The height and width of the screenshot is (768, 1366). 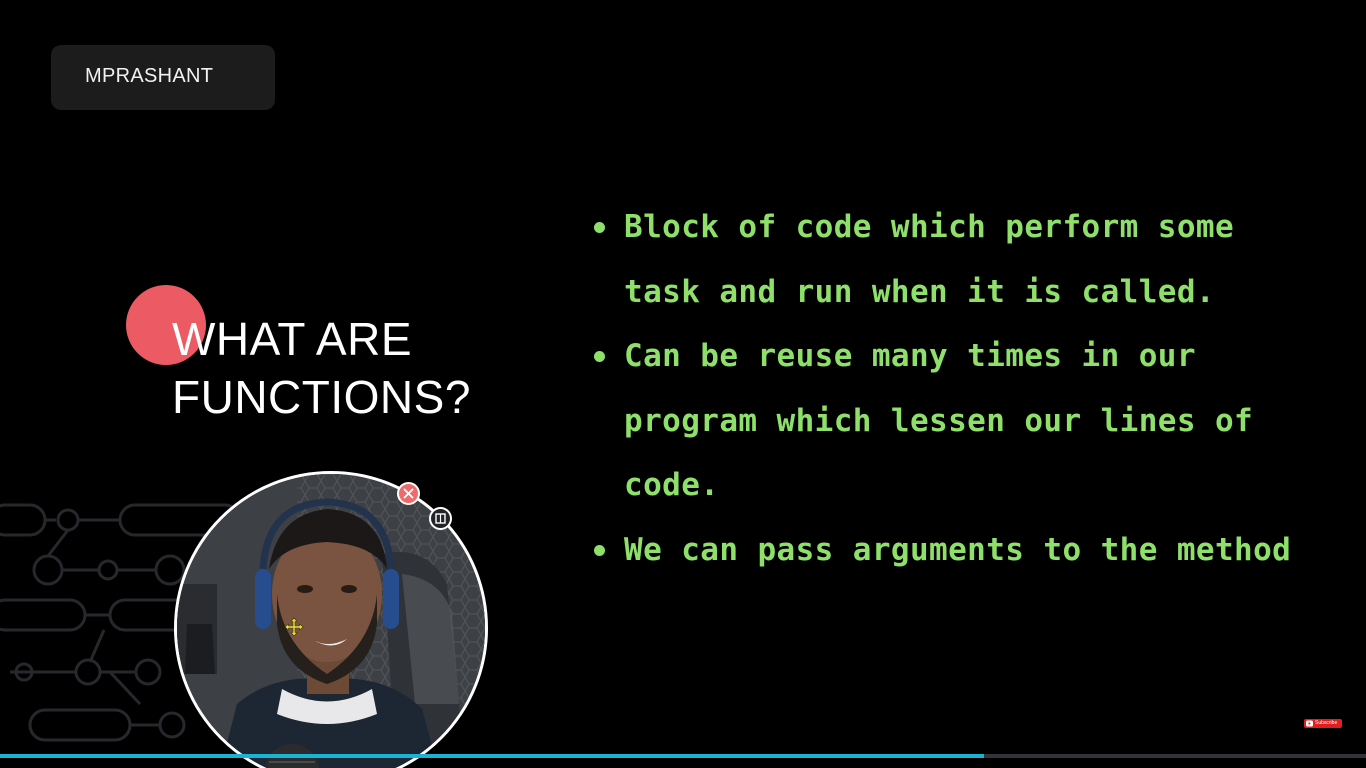 I want to click on slide-title: WHAT ARE FUNCTIONS?, so click(x=321, y=368).